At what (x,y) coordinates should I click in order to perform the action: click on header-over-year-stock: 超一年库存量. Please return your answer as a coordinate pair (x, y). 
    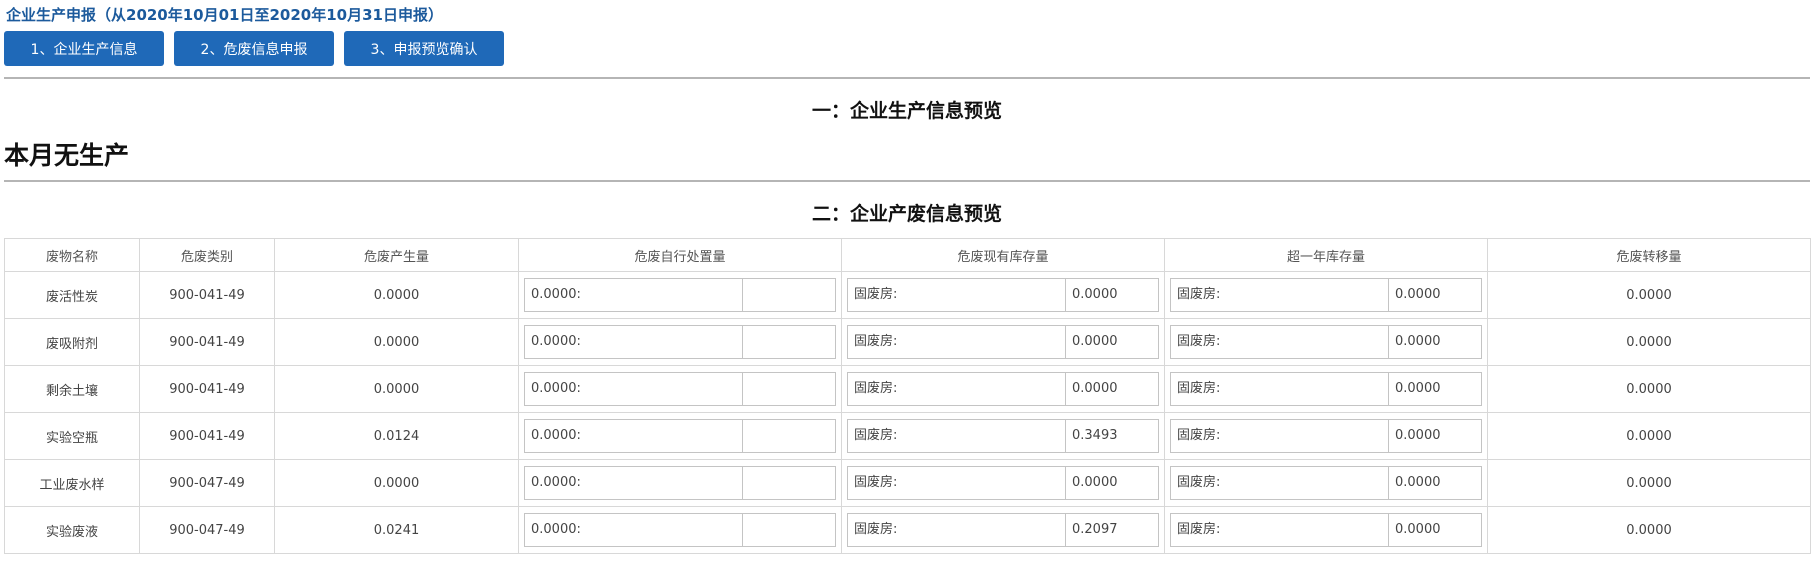
    Looking at the image, I should click on (1326, 255).